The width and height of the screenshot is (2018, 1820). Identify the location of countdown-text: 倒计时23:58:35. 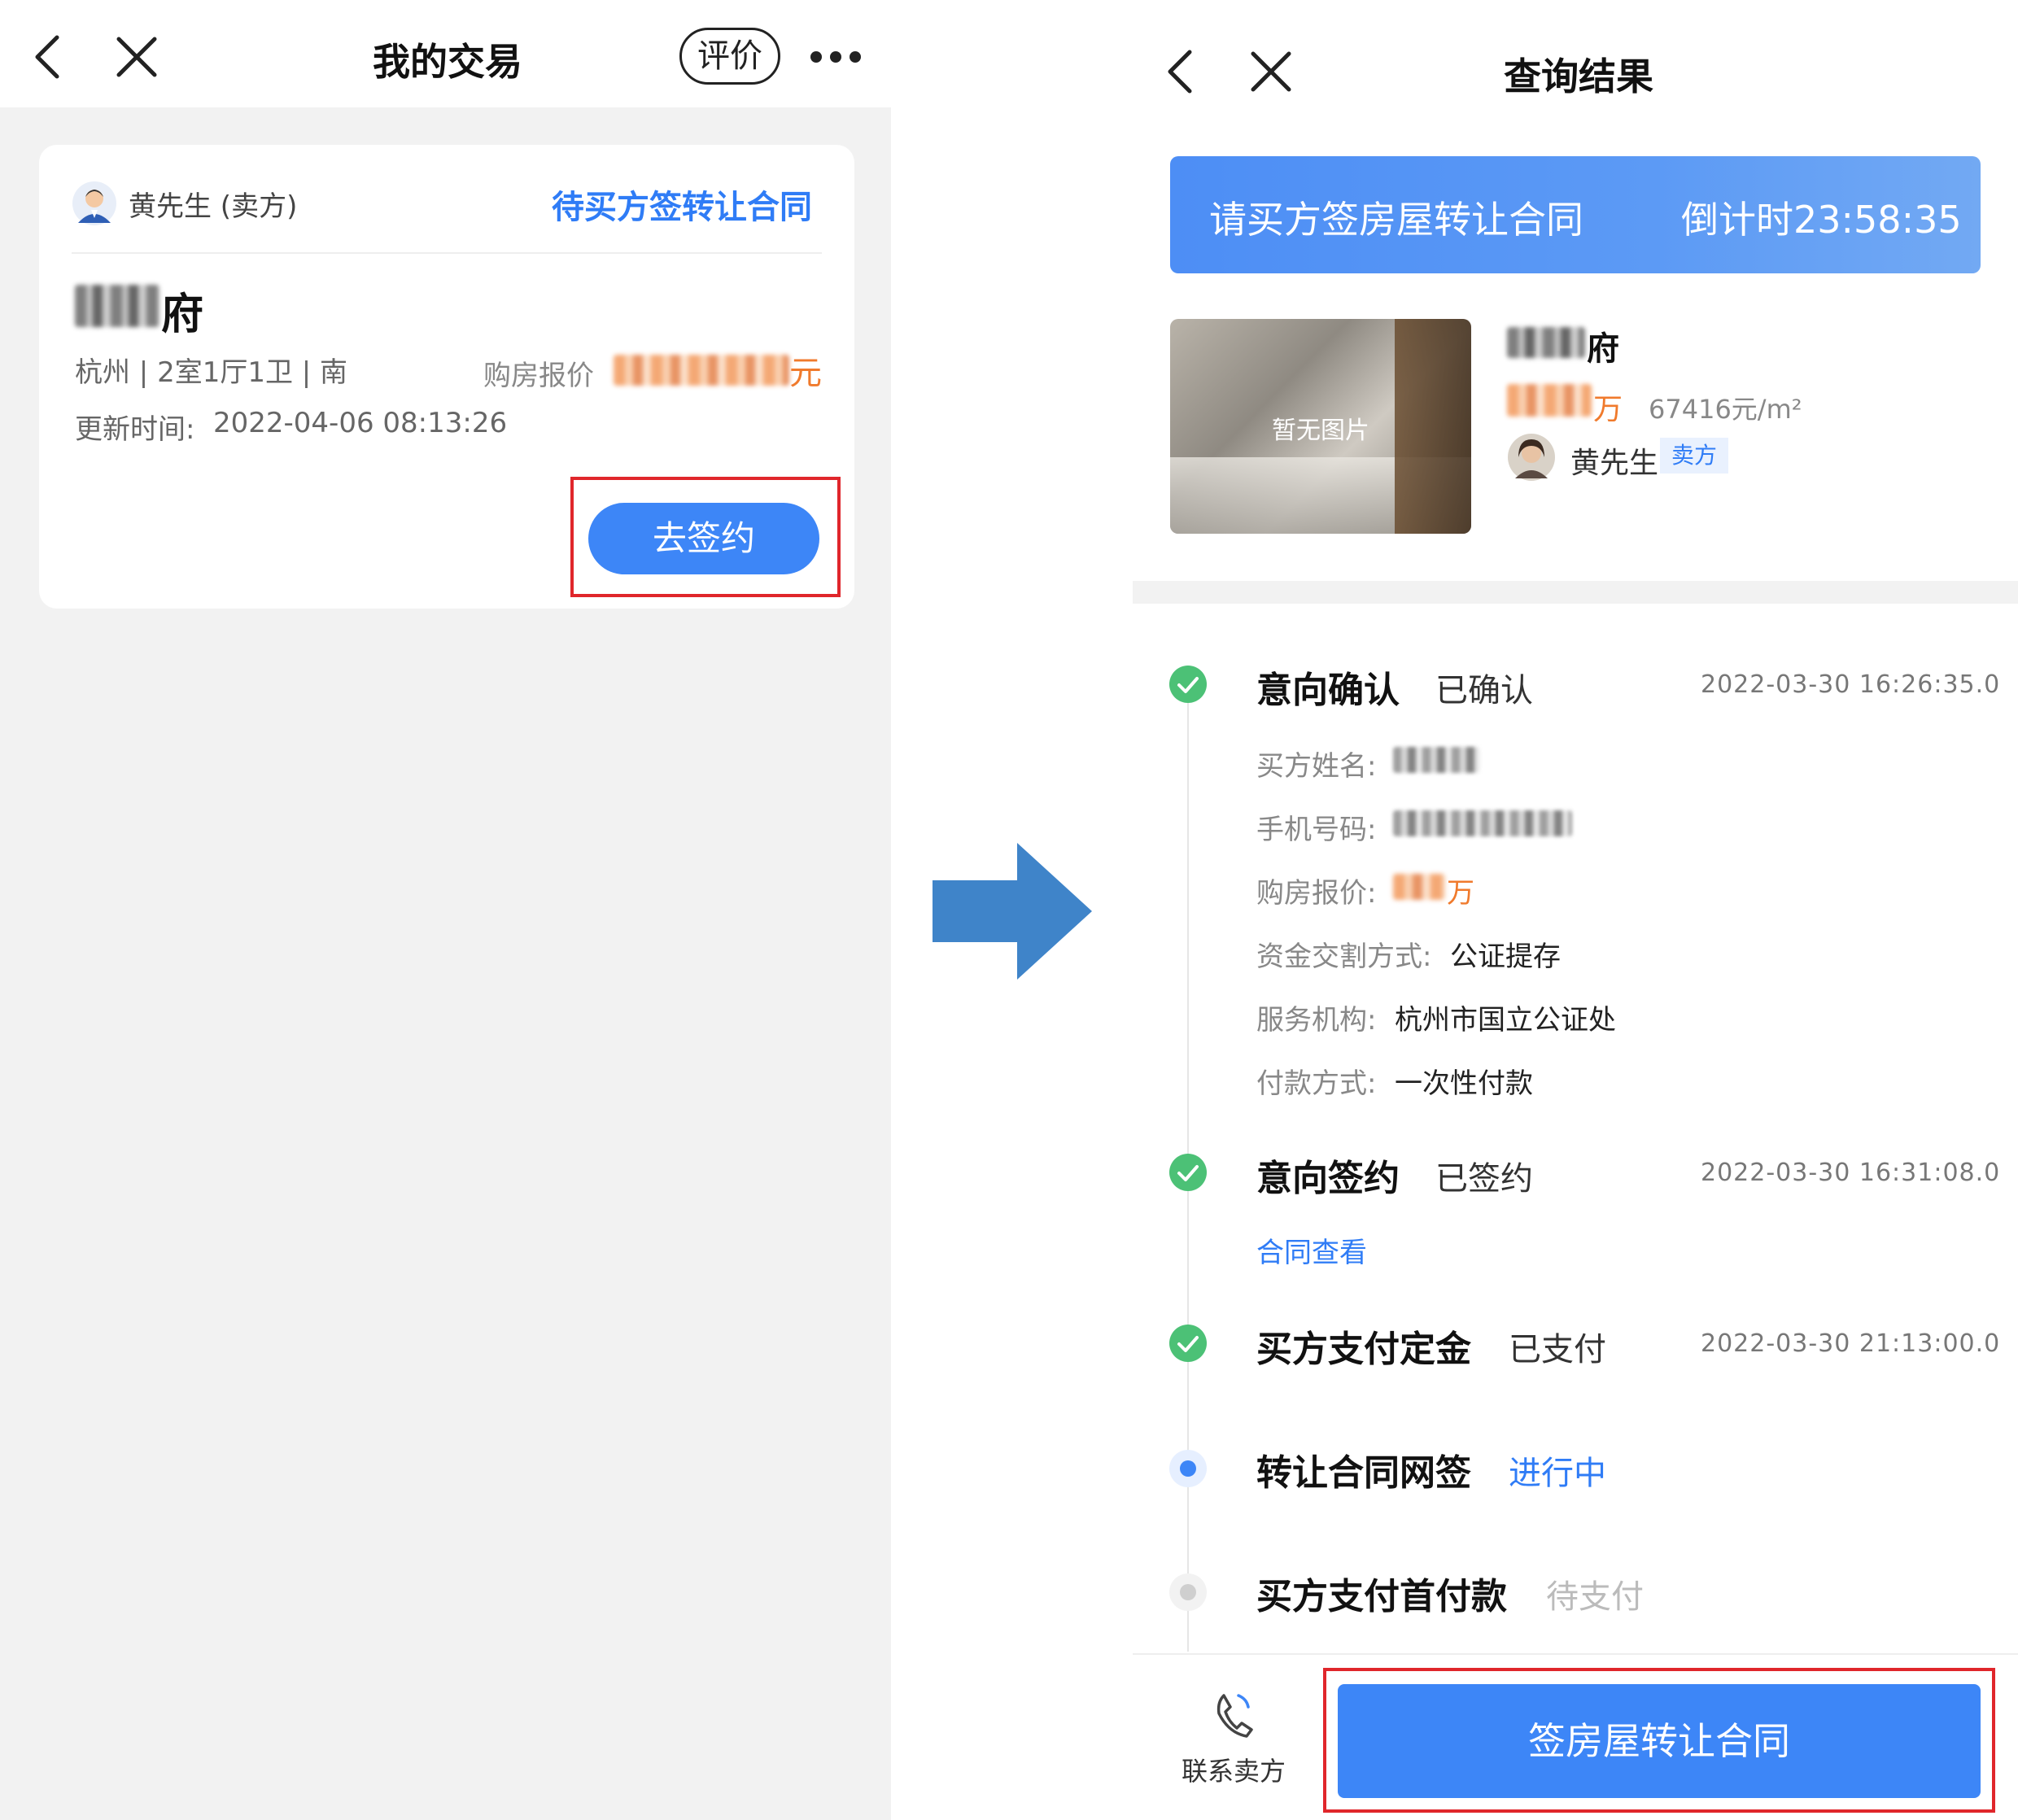
(1822, 220).